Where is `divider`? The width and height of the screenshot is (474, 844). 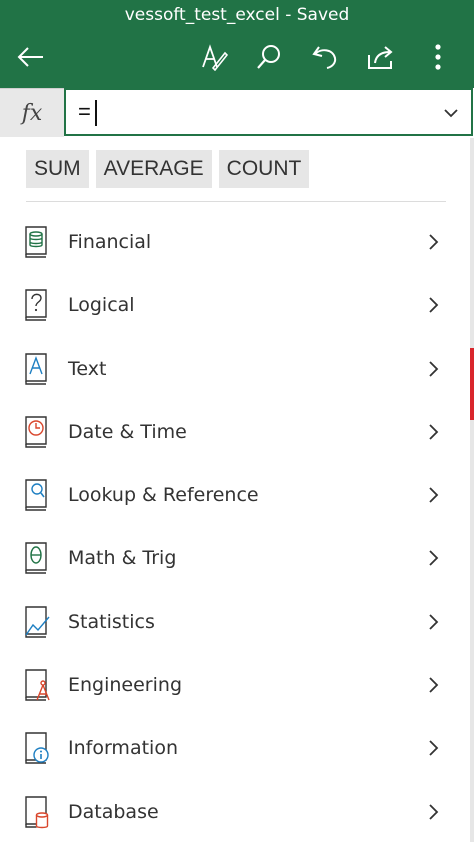 divider is located at coordinates (236, 201).